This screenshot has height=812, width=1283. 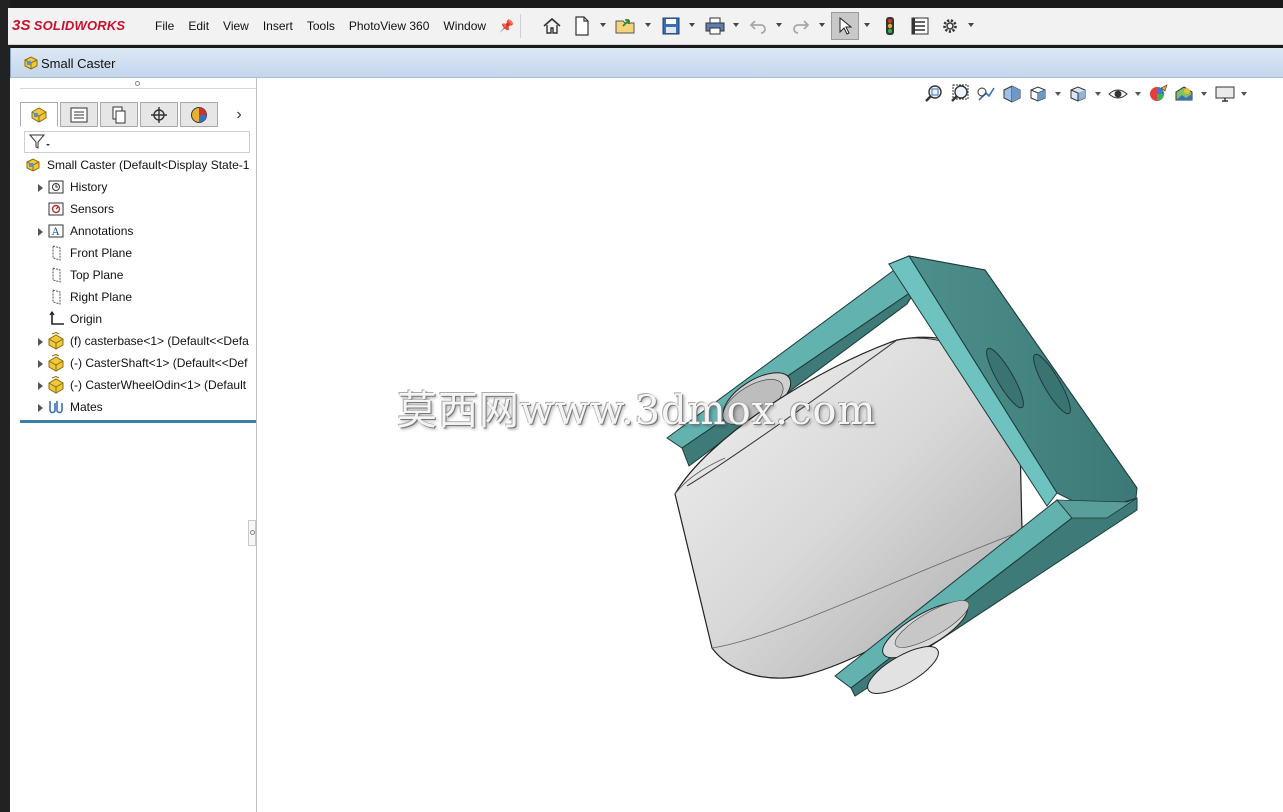 What do you see at coordinates (5, 406) in the screenshot?
I see `desktop-edge` at bounding box center [5, 406].